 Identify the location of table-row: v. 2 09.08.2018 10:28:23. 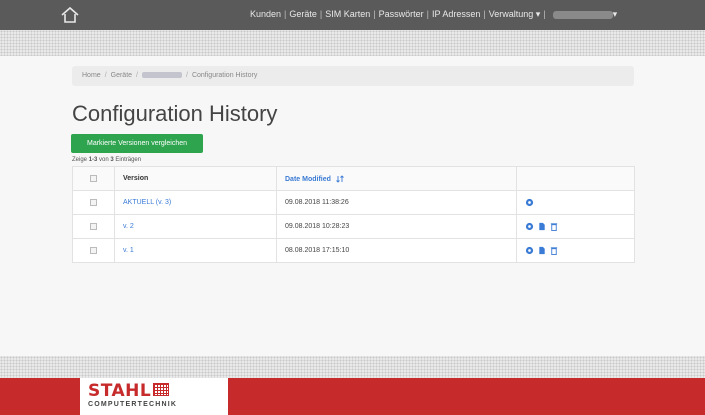
(353, 226).